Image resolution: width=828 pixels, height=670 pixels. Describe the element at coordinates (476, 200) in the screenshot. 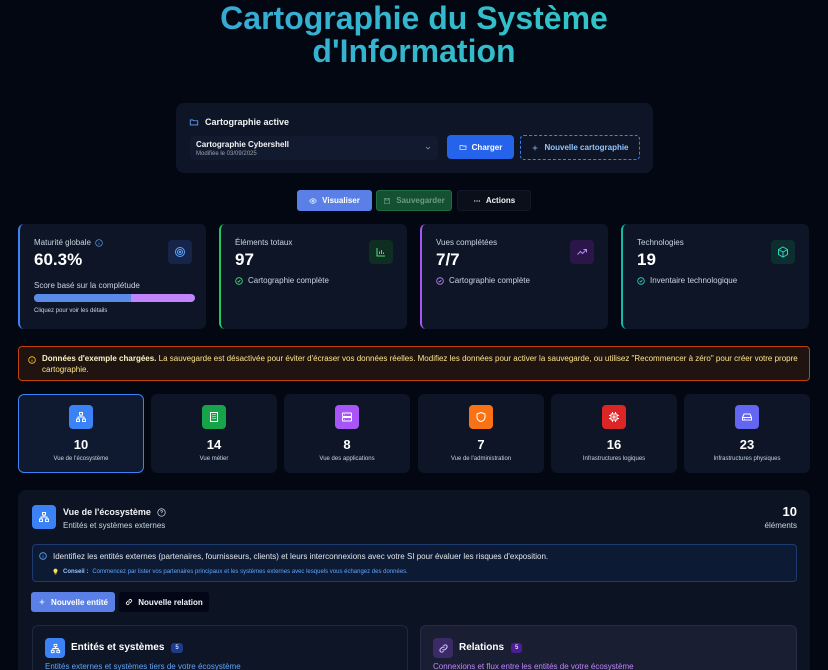

I see `more-horizontal-icon` at that location.